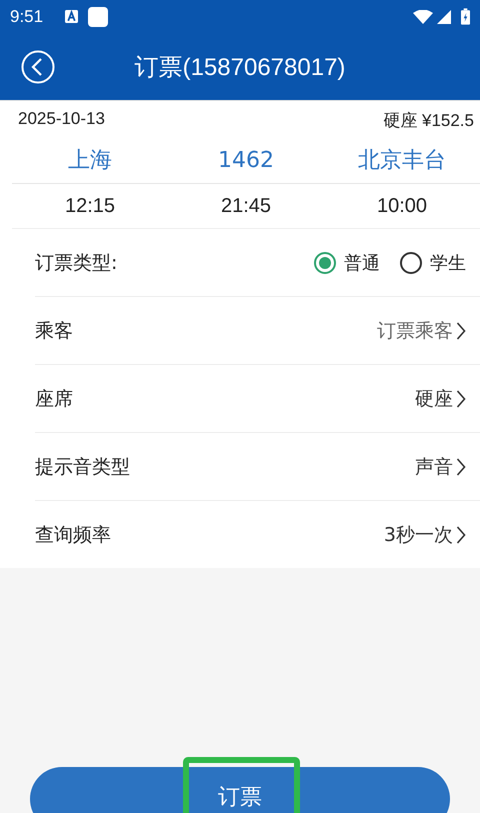 The width and height of the screenshot is (480, 813). What do you see at coordinates (444, 17) in the screenshot?
I see `signal-icon` at bounding box center [444, 17].